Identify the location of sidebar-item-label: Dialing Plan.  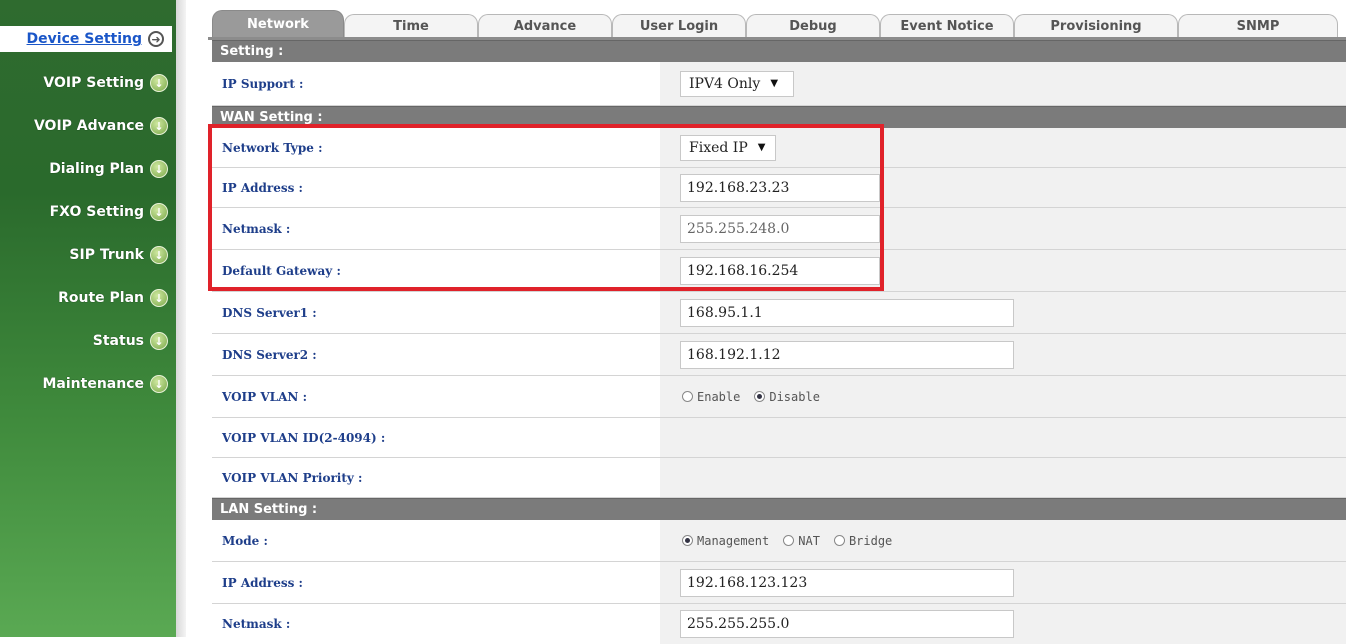
(96, 169).